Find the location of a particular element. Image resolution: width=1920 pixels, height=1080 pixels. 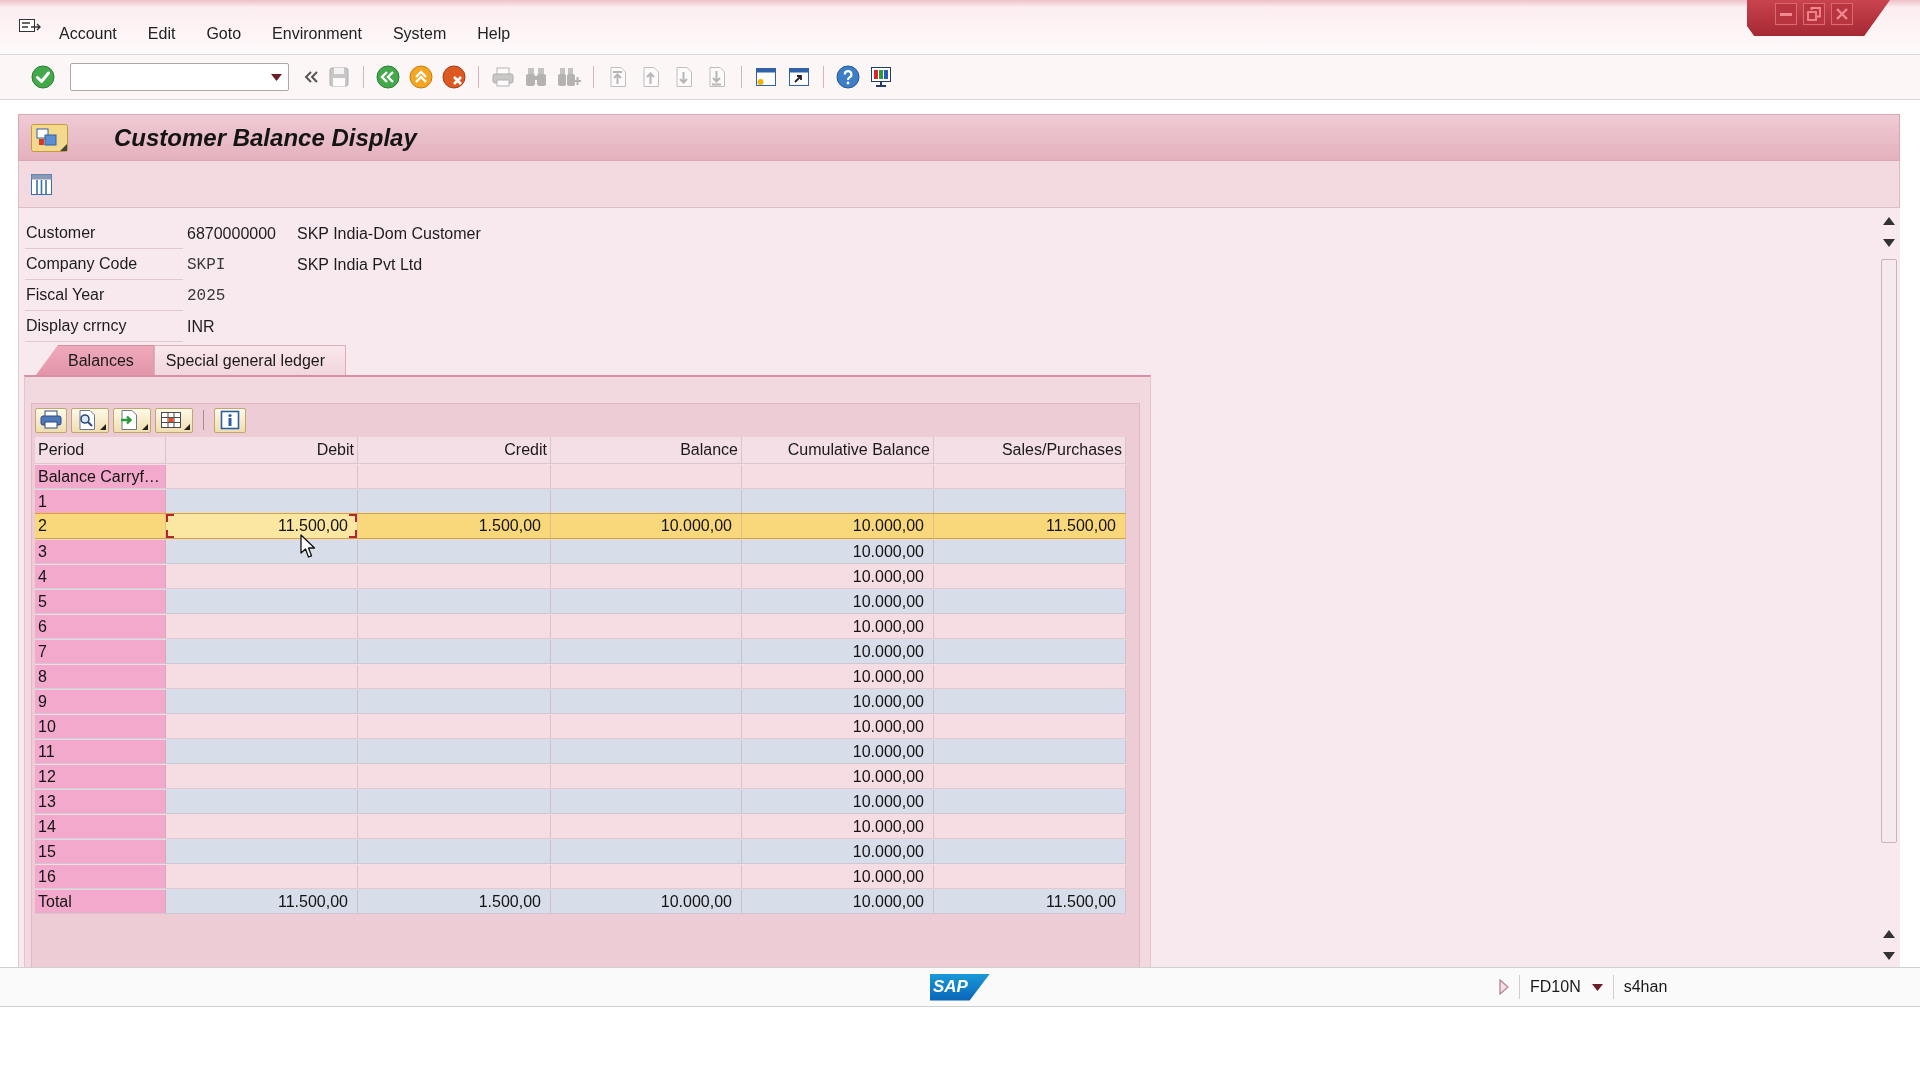

shortcut-button is located at coordinates (799, 77).